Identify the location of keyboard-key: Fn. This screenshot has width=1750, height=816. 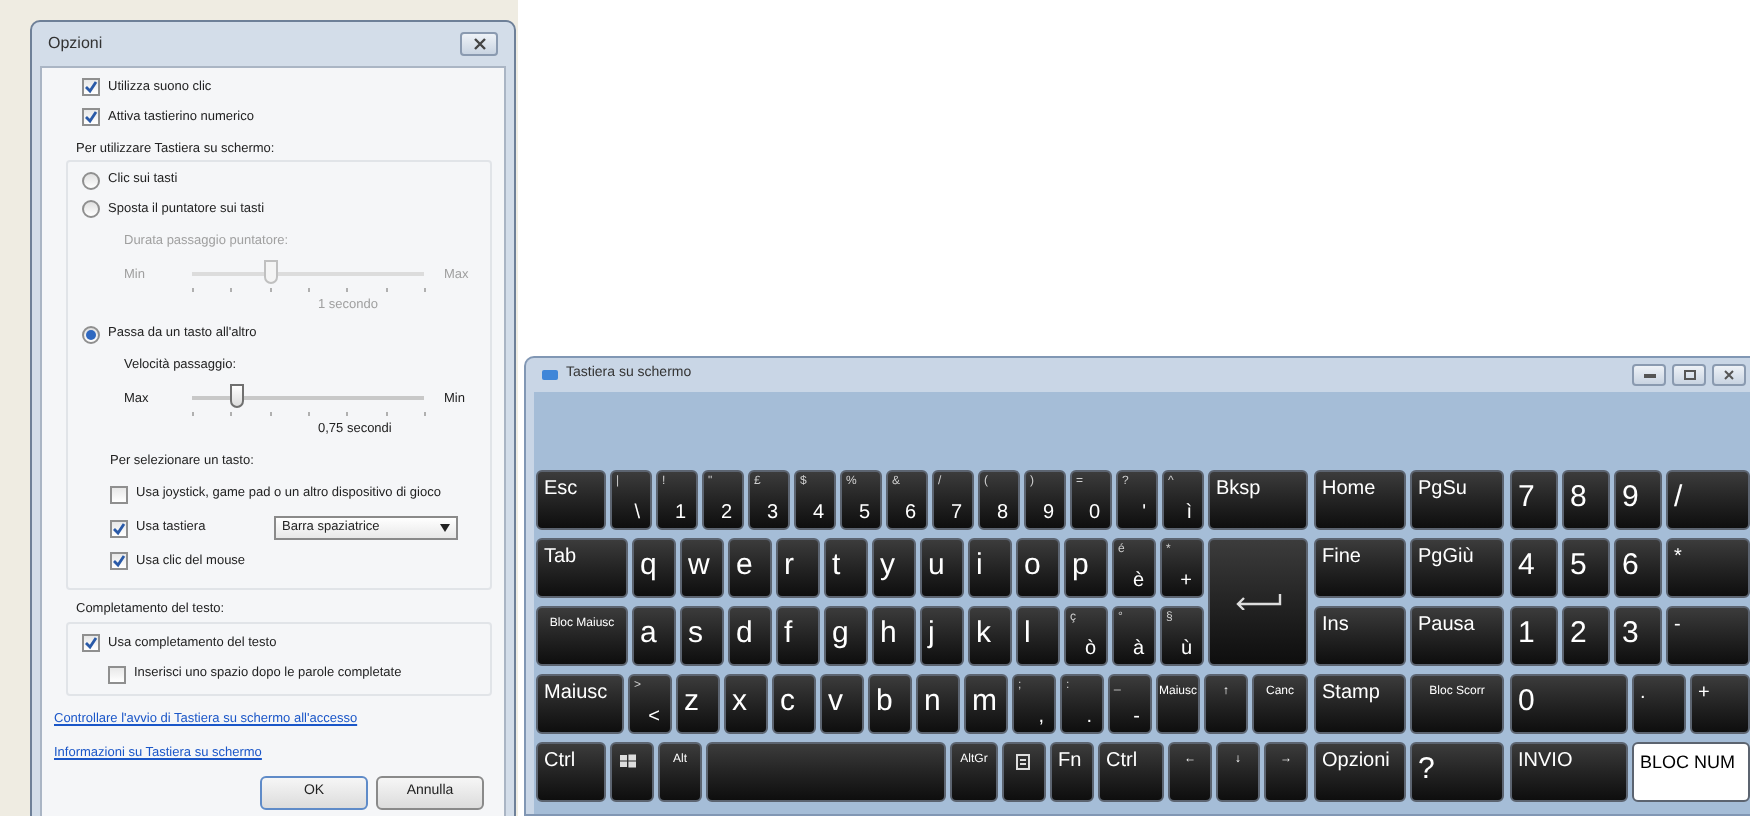
(1072, 772).